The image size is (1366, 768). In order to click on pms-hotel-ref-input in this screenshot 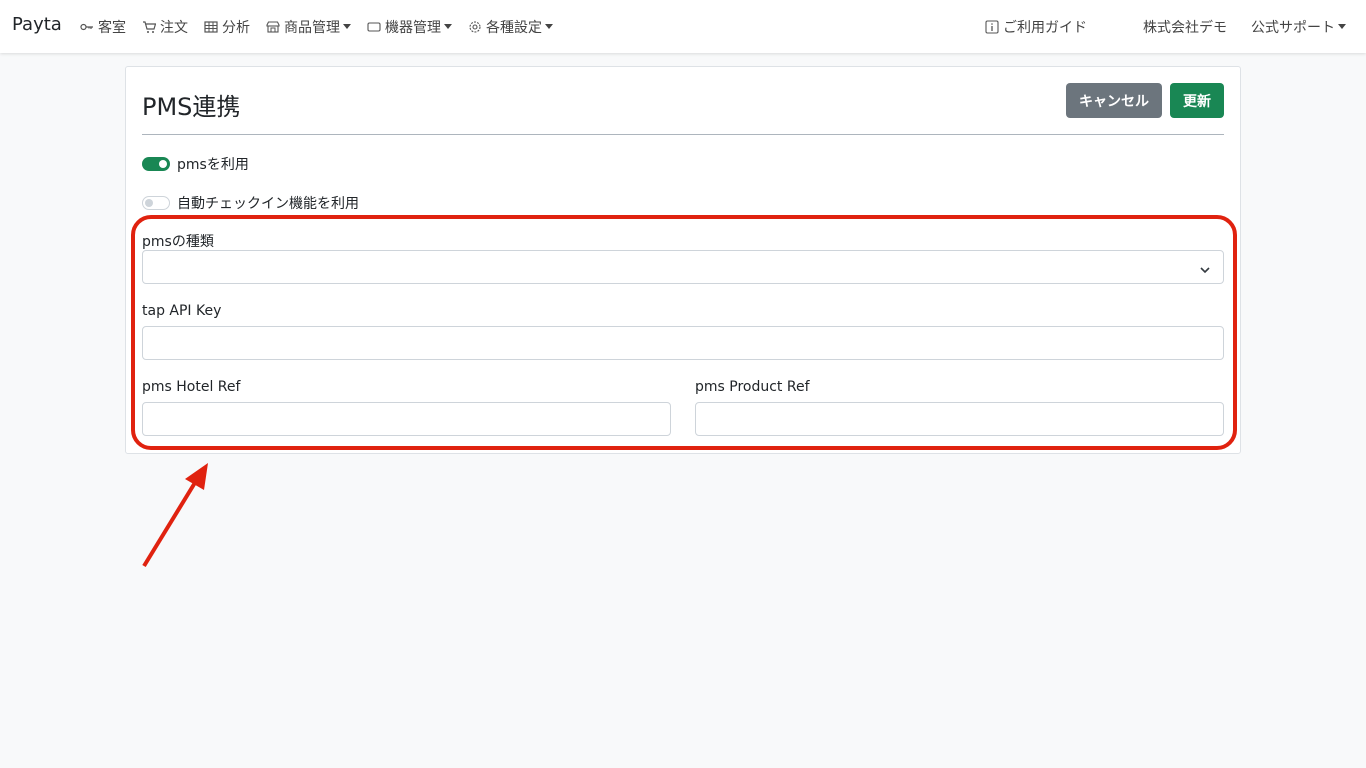, I will do `click(406, 419)`.